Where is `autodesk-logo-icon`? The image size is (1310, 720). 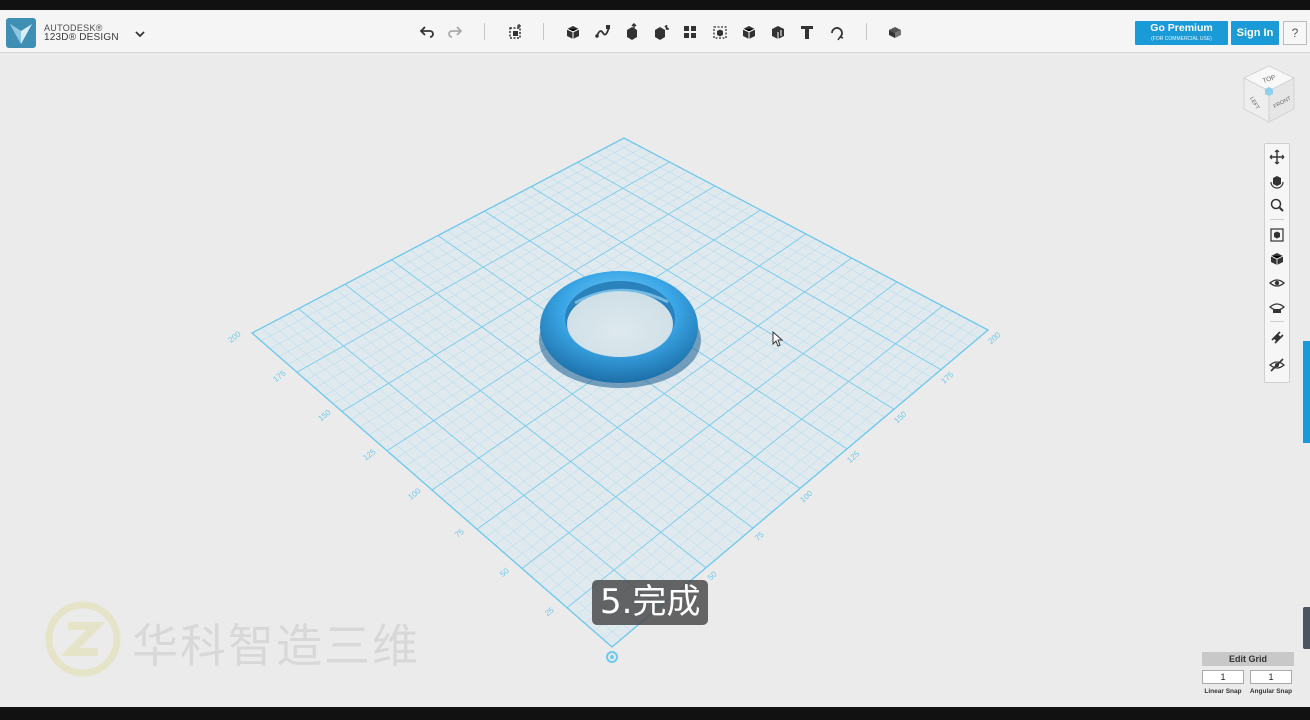 autodesk-logo-icon is located at coordinates (21, 33).